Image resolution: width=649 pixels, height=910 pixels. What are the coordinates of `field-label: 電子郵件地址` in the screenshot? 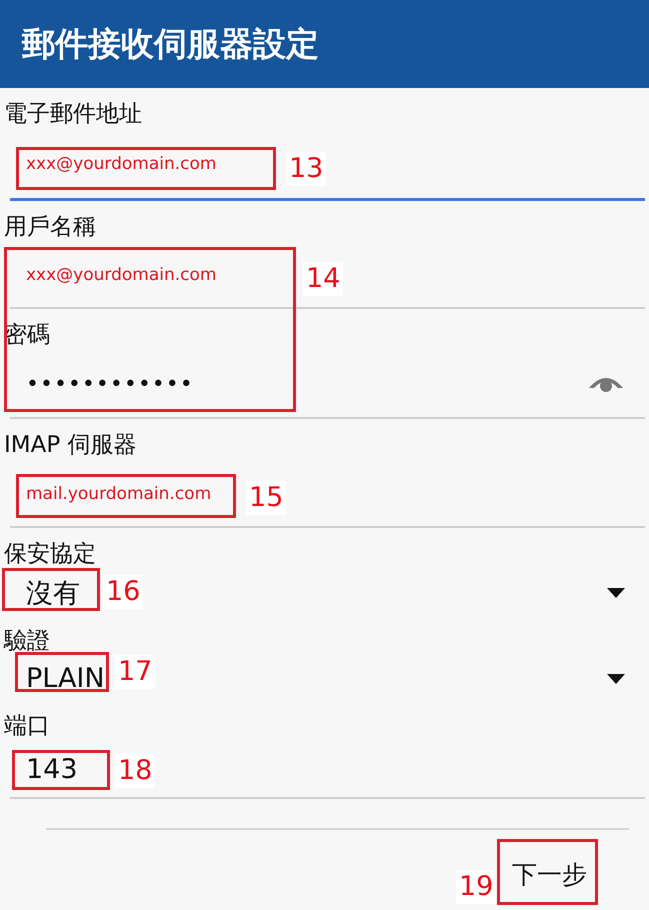 It's located at (73, 114).